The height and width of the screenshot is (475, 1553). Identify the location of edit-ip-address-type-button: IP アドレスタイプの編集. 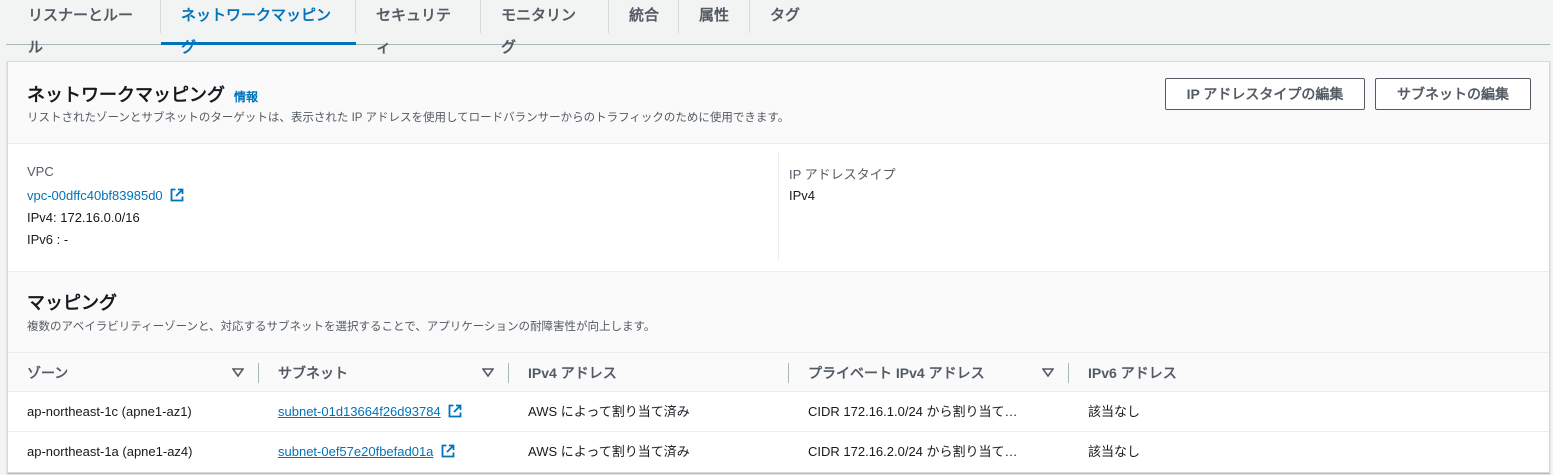
(1265, 94).